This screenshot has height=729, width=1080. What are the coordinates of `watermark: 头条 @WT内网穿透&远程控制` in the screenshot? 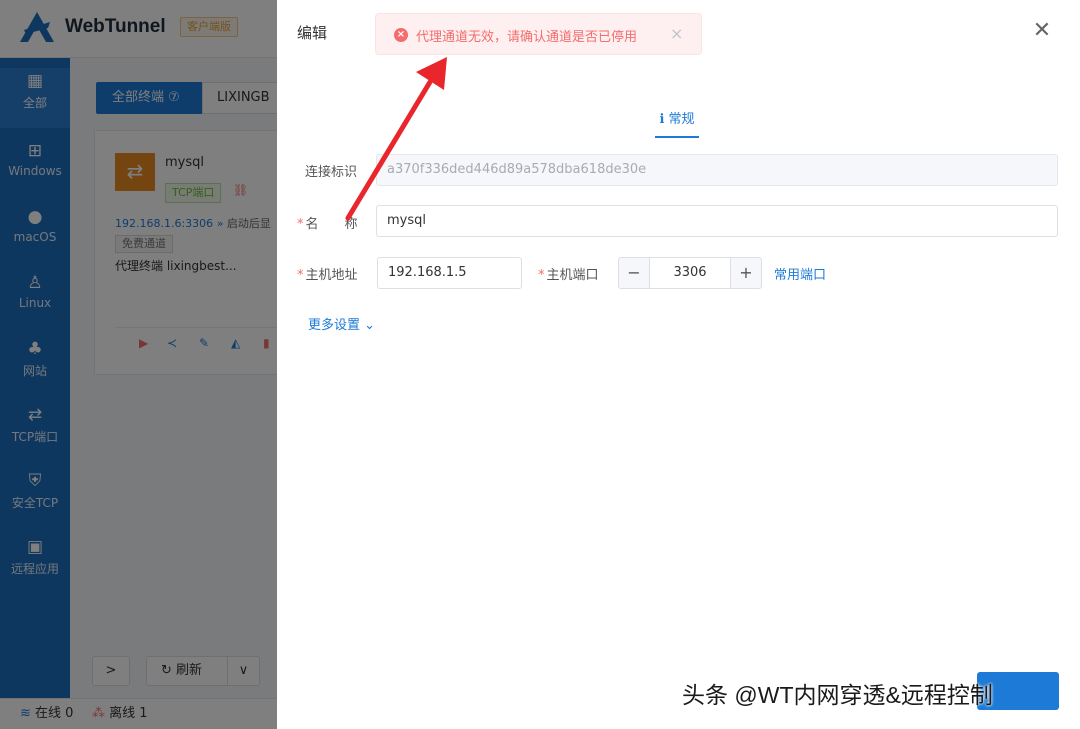 It's located at (837, 695).